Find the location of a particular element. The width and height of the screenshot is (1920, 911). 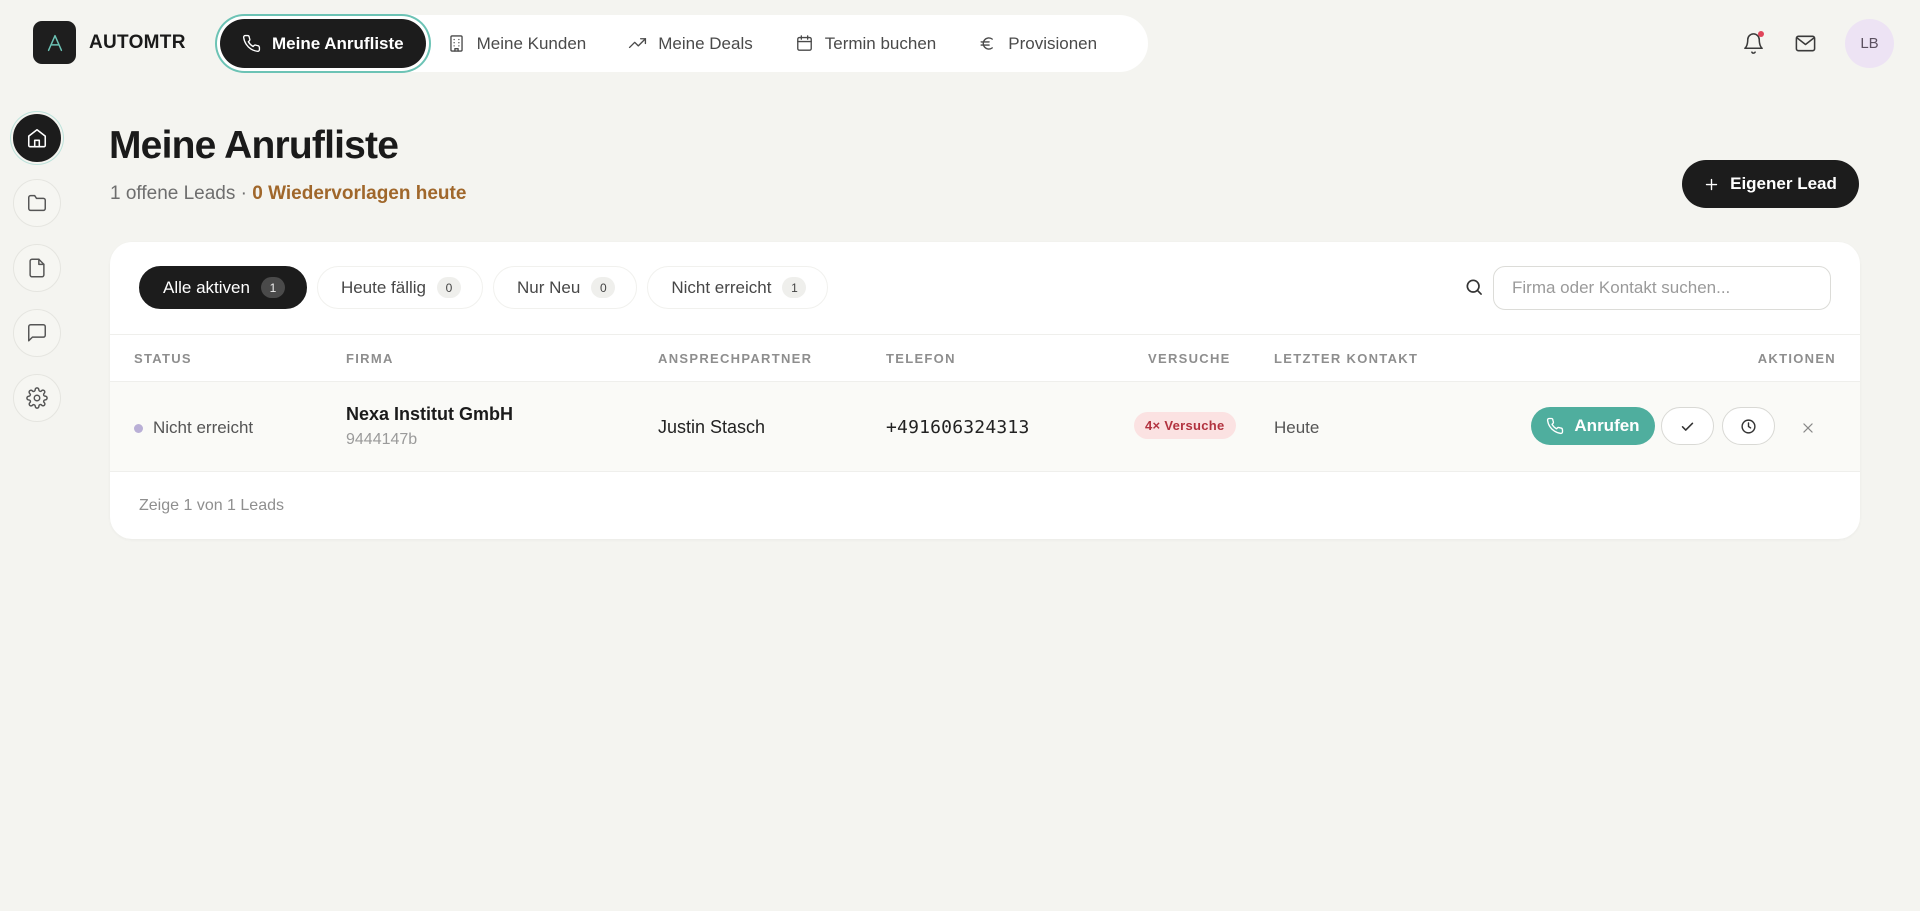

filter-label: Nicht erreicht is located at coordinates (721, 287).